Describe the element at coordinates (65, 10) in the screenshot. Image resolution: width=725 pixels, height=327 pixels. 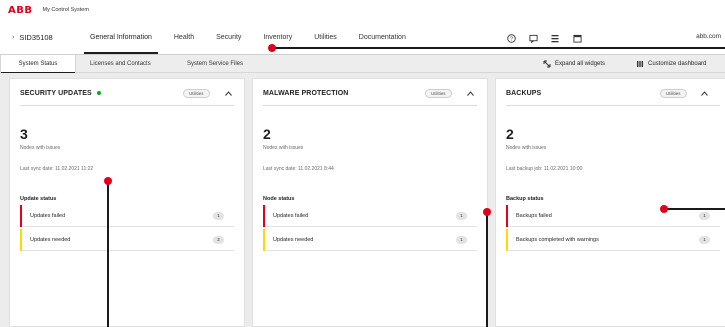
I see `app-title: My Control System` at that location.